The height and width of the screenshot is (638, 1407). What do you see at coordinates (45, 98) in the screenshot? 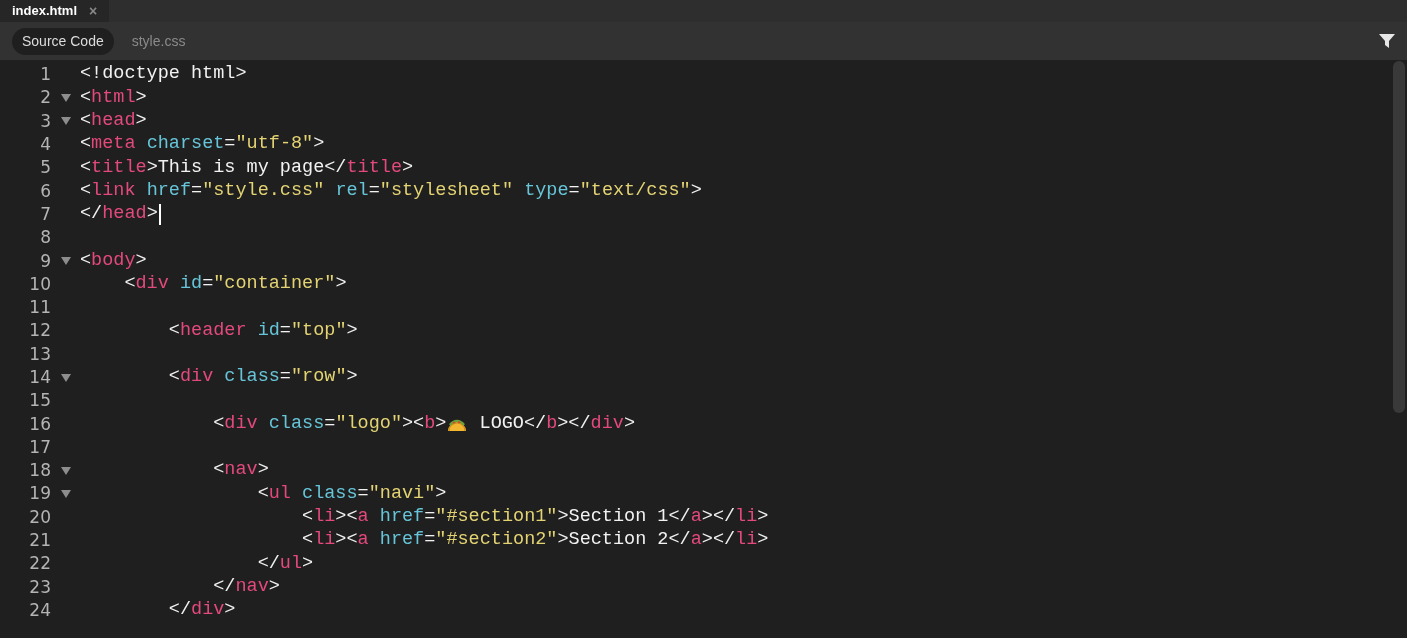
I see `line-number: 2` at bounding box center [45, 98].